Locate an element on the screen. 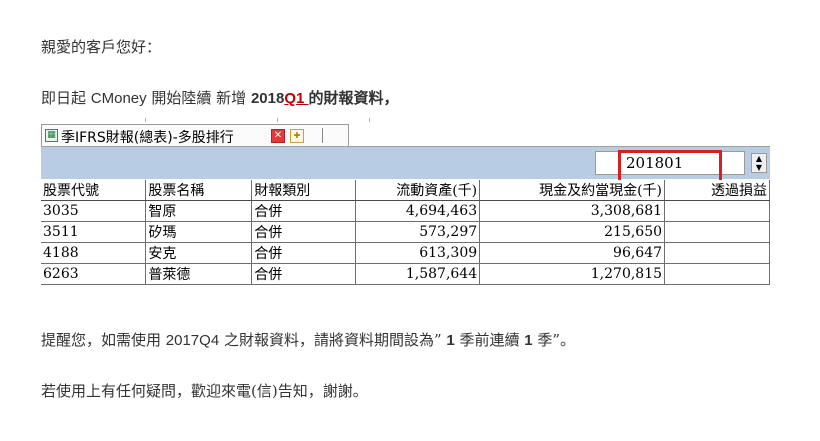  cell-stock-code: 3035 is located at coordinates (94, 211).